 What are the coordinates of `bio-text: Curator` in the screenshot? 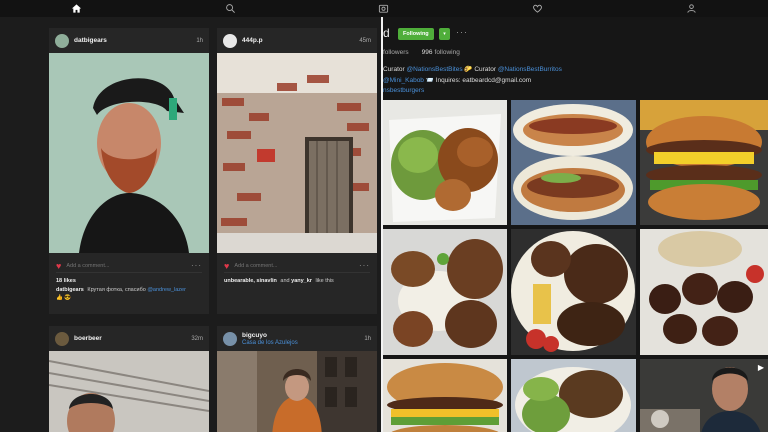 It's located at (394, 69).